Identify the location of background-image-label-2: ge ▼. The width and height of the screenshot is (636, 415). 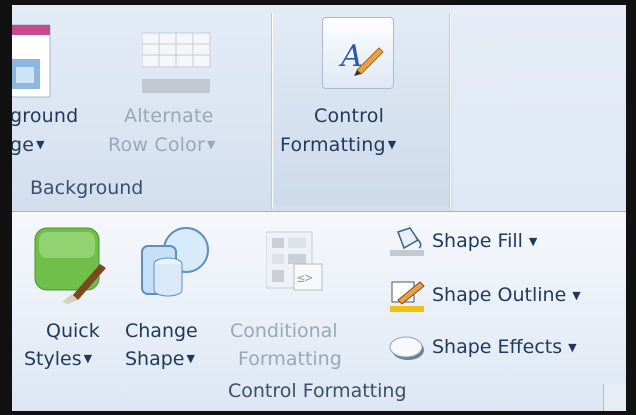
(27, 145).